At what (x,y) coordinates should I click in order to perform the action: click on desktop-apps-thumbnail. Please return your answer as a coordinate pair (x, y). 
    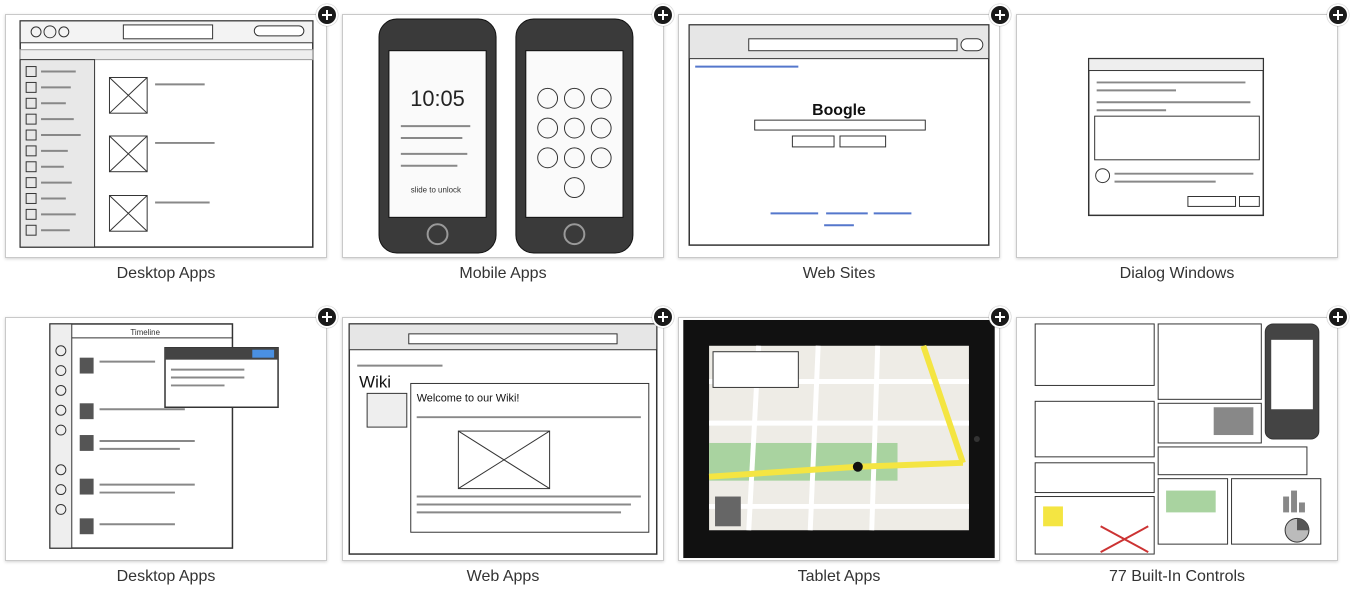
    Looking at the image, I should click on (166, 134).